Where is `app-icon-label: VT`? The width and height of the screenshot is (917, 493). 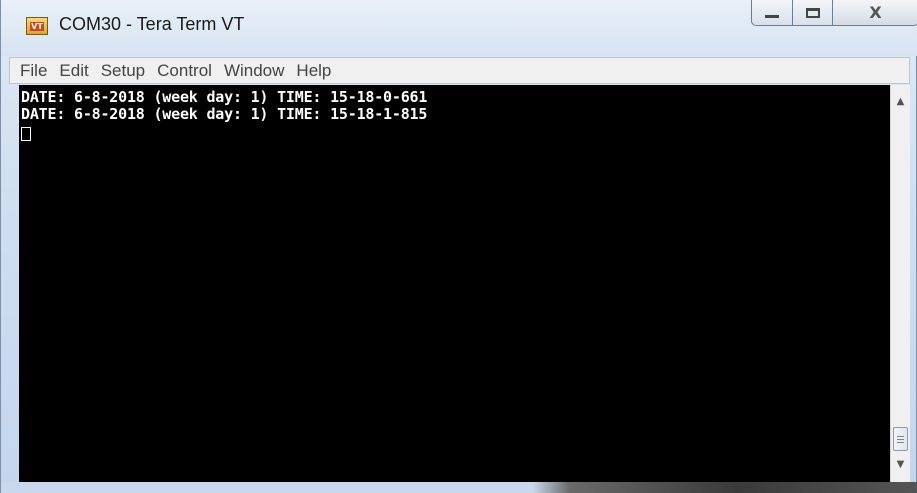
app-icon-label: VT is located at coordinates (37, 26).